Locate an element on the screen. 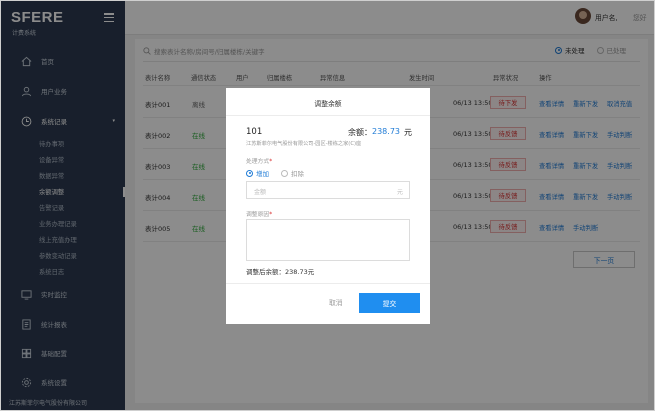 Image resolution: width=655 pixels, height=411 pixels. amount-unit: 元 is located at coordinates (399, 192).